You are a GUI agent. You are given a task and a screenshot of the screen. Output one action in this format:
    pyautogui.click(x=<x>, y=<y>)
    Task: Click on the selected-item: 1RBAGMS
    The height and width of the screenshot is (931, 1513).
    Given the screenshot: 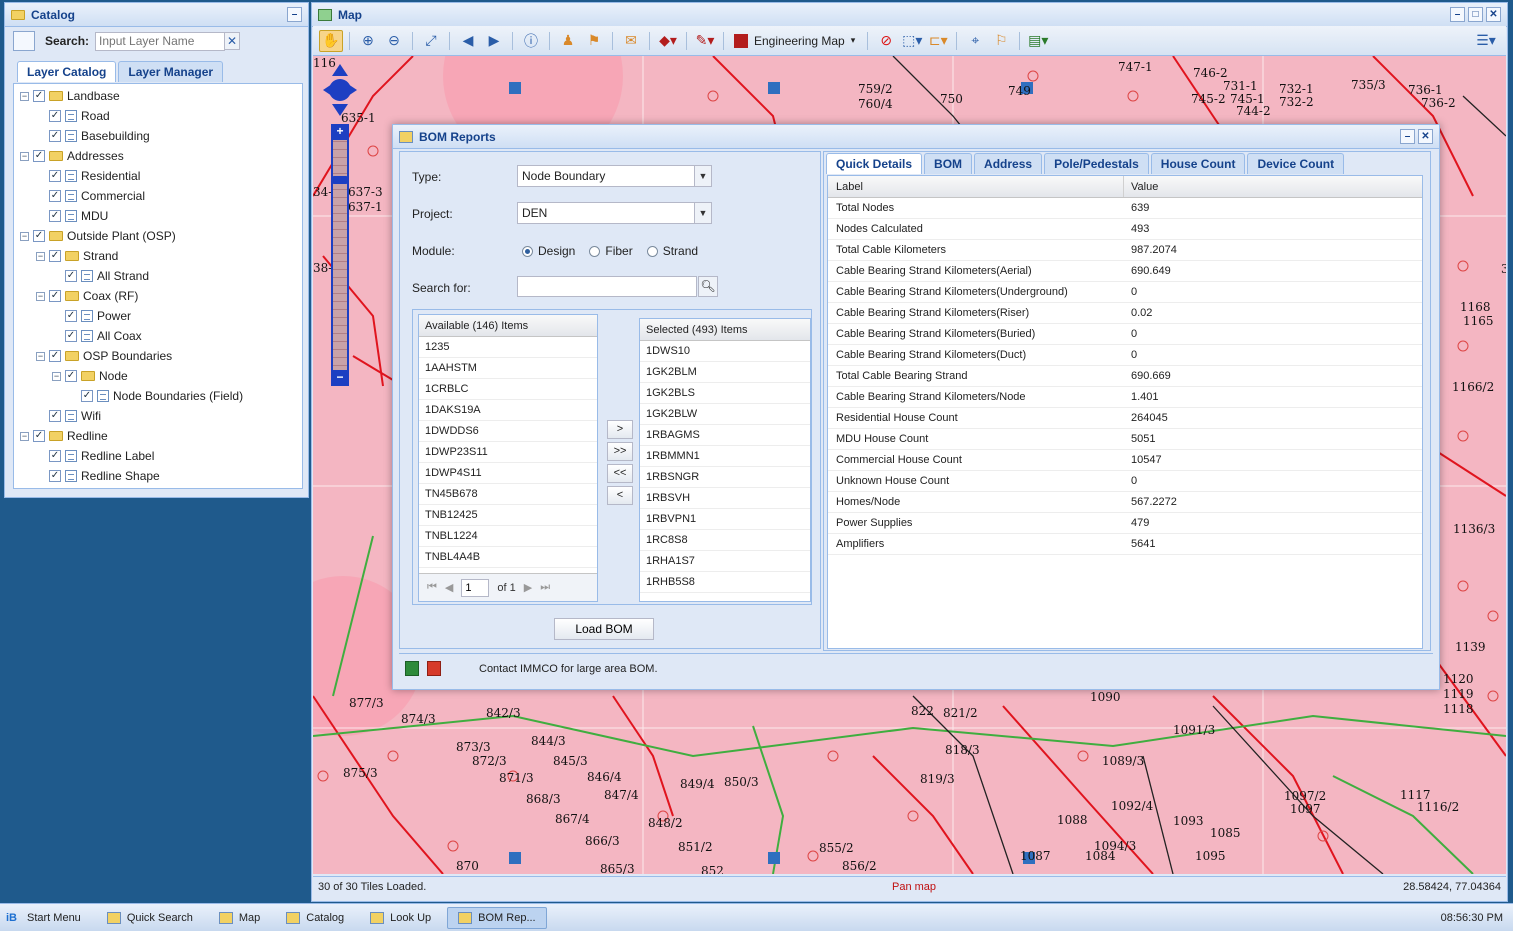 What is the action you would take?
    pyautogui.click(x=725, y=435)
    